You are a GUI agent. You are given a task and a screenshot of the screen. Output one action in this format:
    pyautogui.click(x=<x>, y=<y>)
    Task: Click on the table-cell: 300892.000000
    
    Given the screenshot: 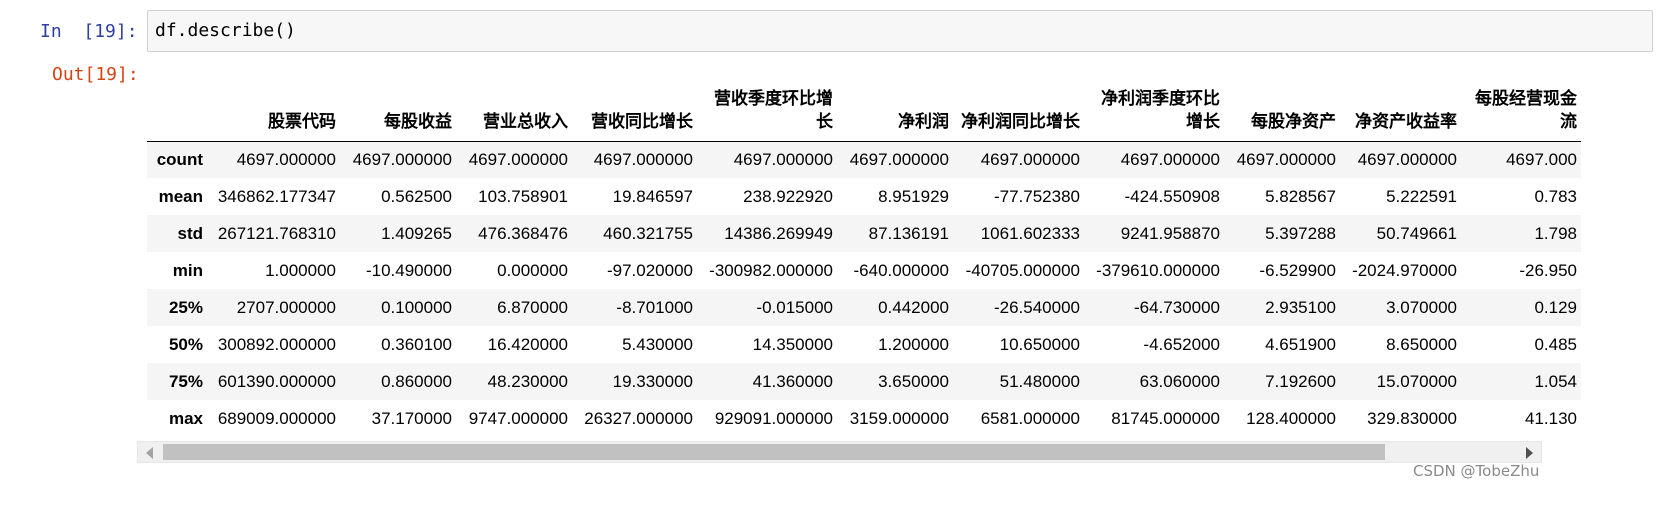 What is the action you would take?
    pyautogui.click(x=276, y=344)
    